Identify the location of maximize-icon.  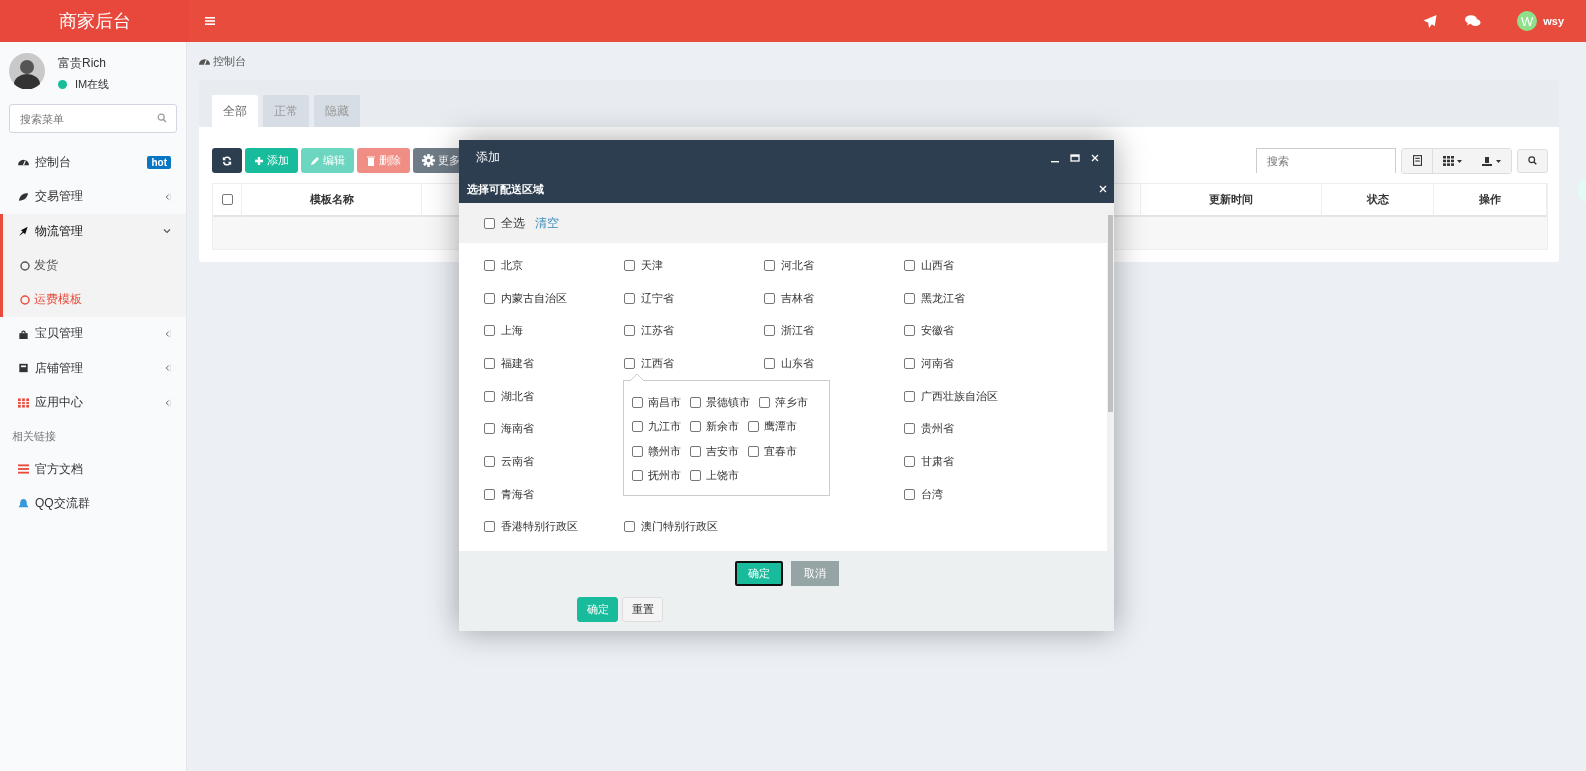
(1075, 157).